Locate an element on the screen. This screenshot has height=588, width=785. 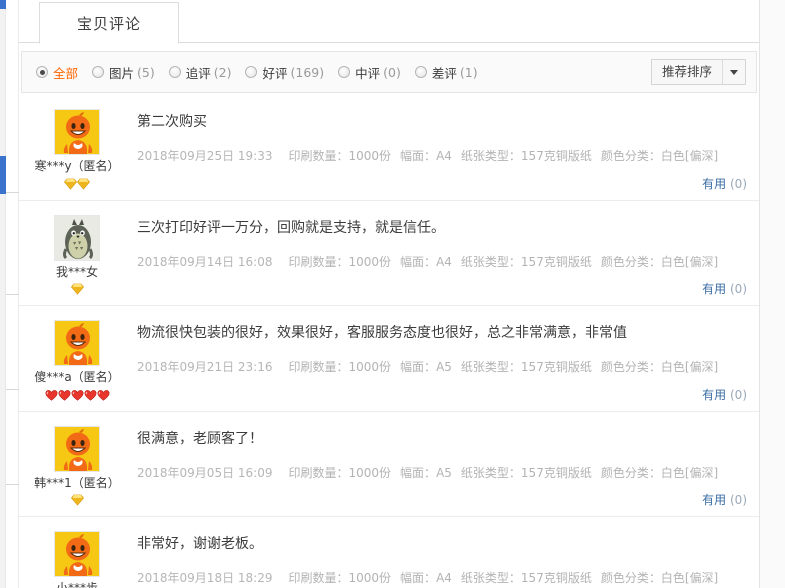
filter-option-4: 好评 (169) is located at coordinates (284, 72).